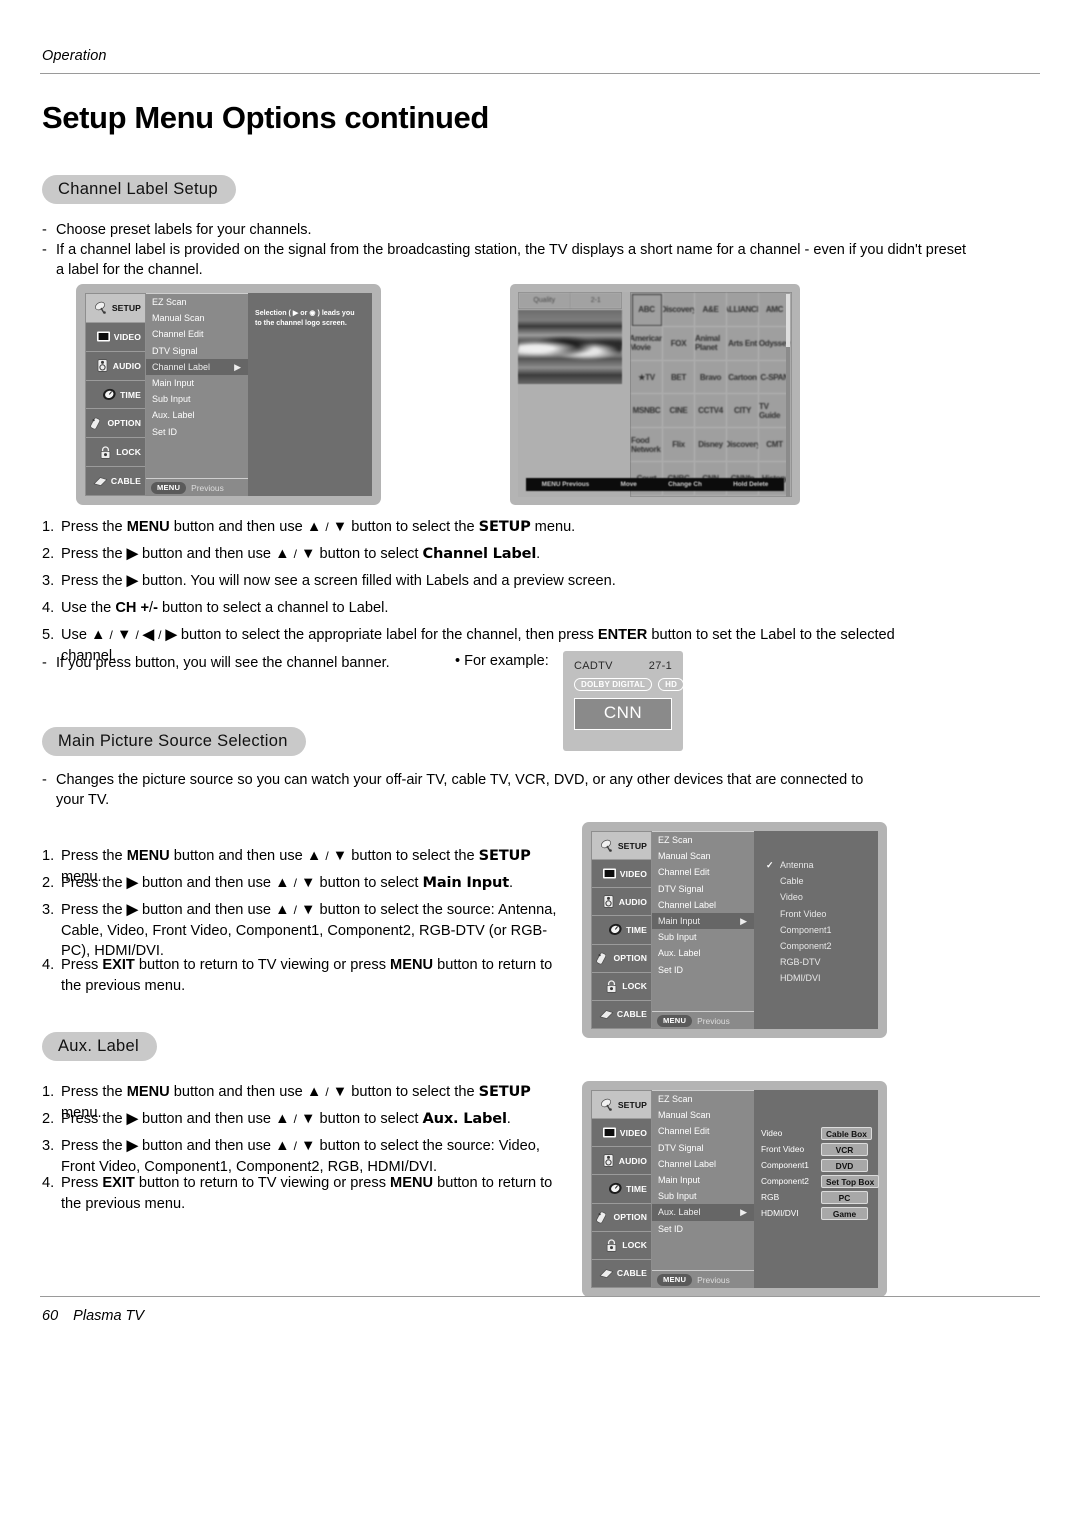  What do you see at coordinates (798, 962) in the screenshot?
I see `source-item-rgb-dtv: RGB-DTV` at bounding box center [798, 962].